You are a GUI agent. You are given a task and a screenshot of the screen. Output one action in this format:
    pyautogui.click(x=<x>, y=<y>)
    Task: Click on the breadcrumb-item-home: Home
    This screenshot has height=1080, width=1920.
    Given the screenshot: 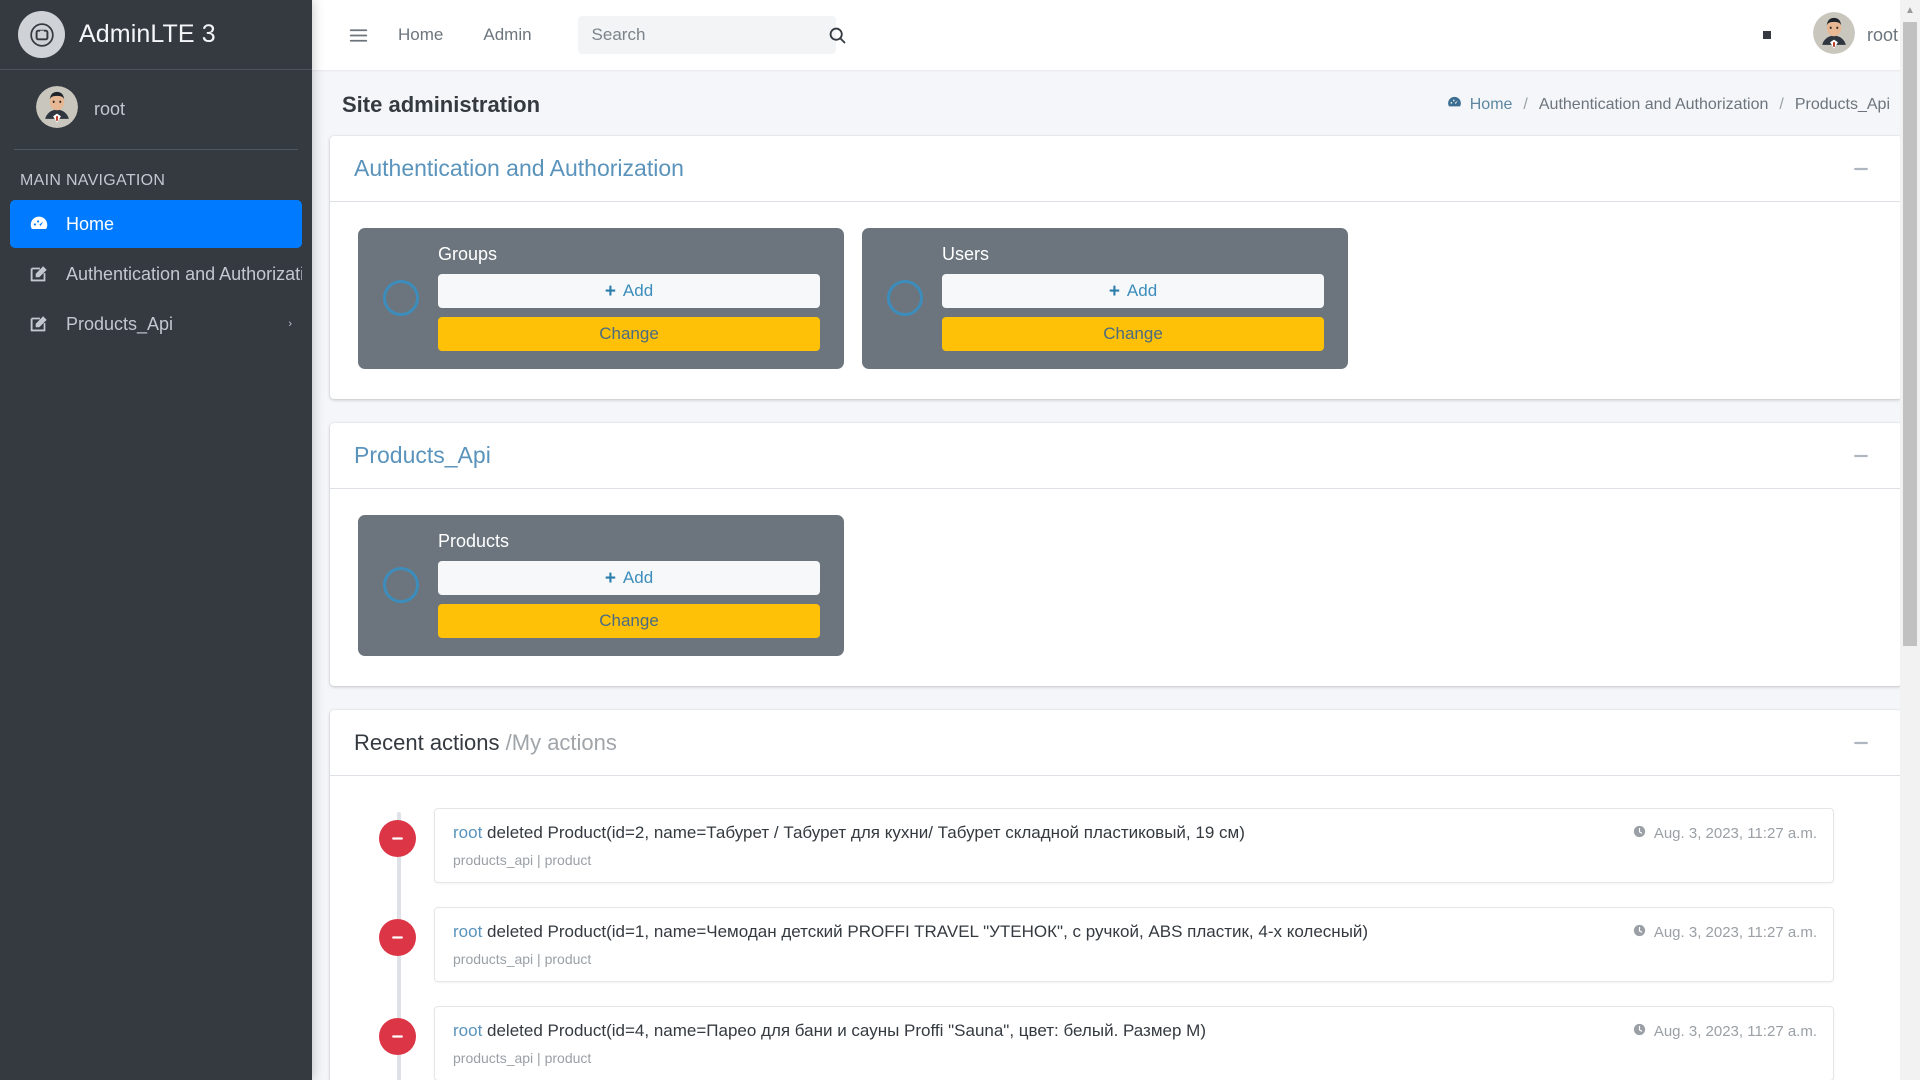 What is the action you would take?
    pyautogui.click(x=1479, y=105)
    